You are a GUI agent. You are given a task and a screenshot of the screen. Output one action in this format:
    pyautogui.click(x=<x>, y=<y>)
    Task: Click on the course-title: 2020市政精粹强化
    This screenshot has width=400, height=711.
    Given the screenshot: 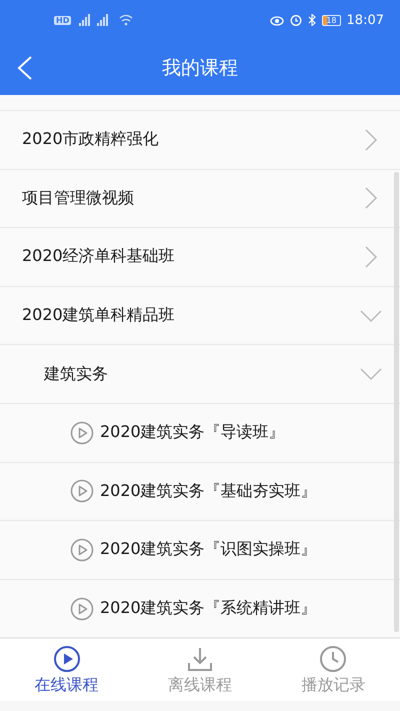 What is the action you would take?
    pyautogui.click(x=91, y=139)
    